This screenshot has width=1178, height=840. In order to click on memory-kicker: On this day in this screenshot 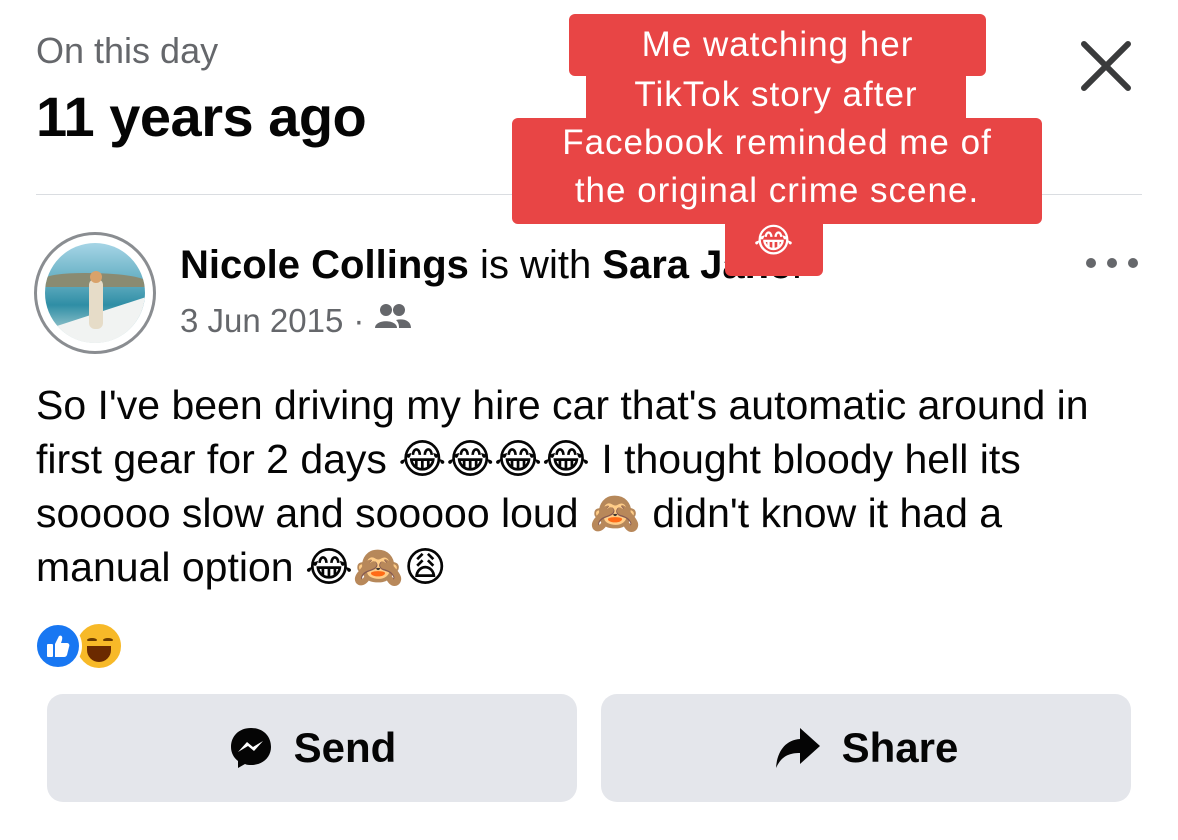, I will do `click(127, 50)`.